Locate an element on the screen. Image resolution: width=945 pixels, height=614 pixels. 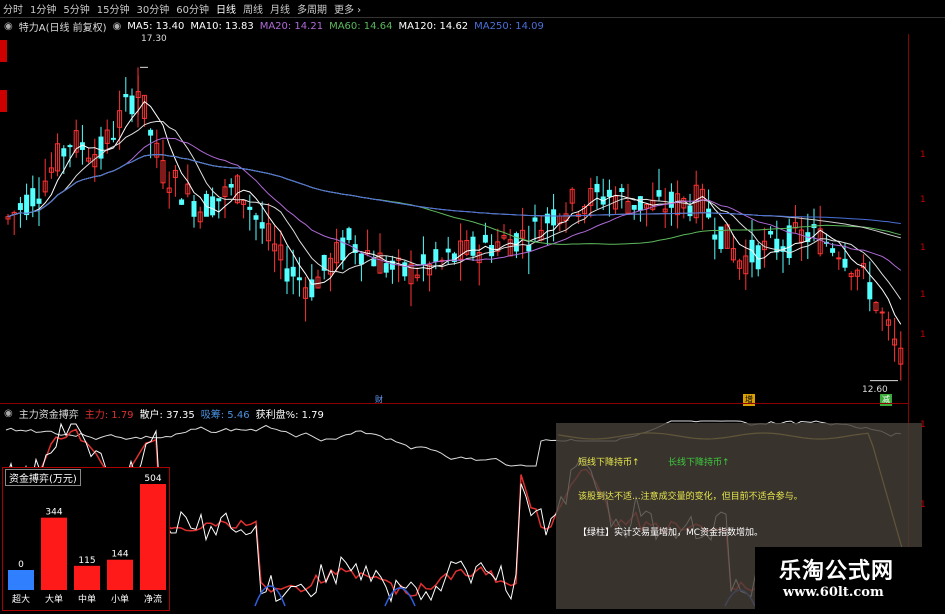
tab-daily: 日线 is located at coordinates (226, 8).